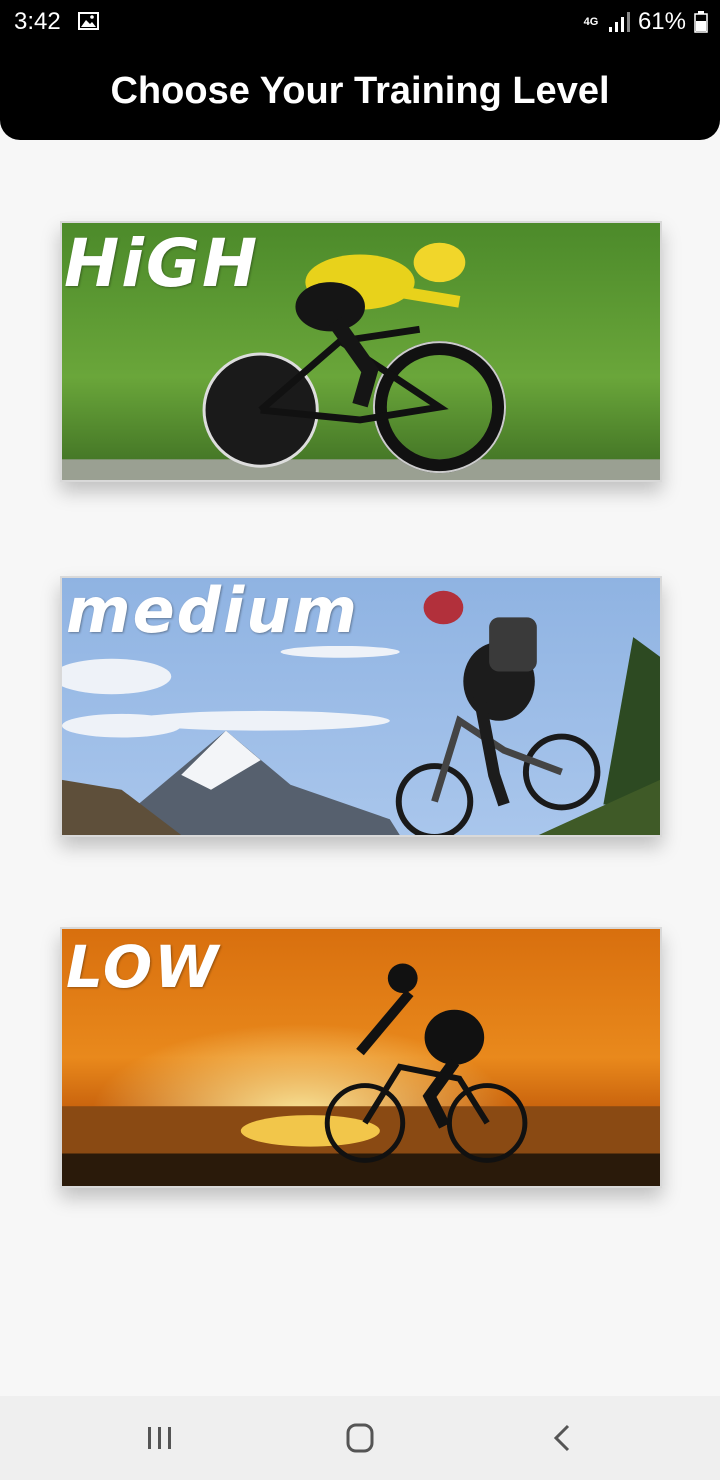  I want to click on status-indicators: 4G 61%, so click(645, 22).